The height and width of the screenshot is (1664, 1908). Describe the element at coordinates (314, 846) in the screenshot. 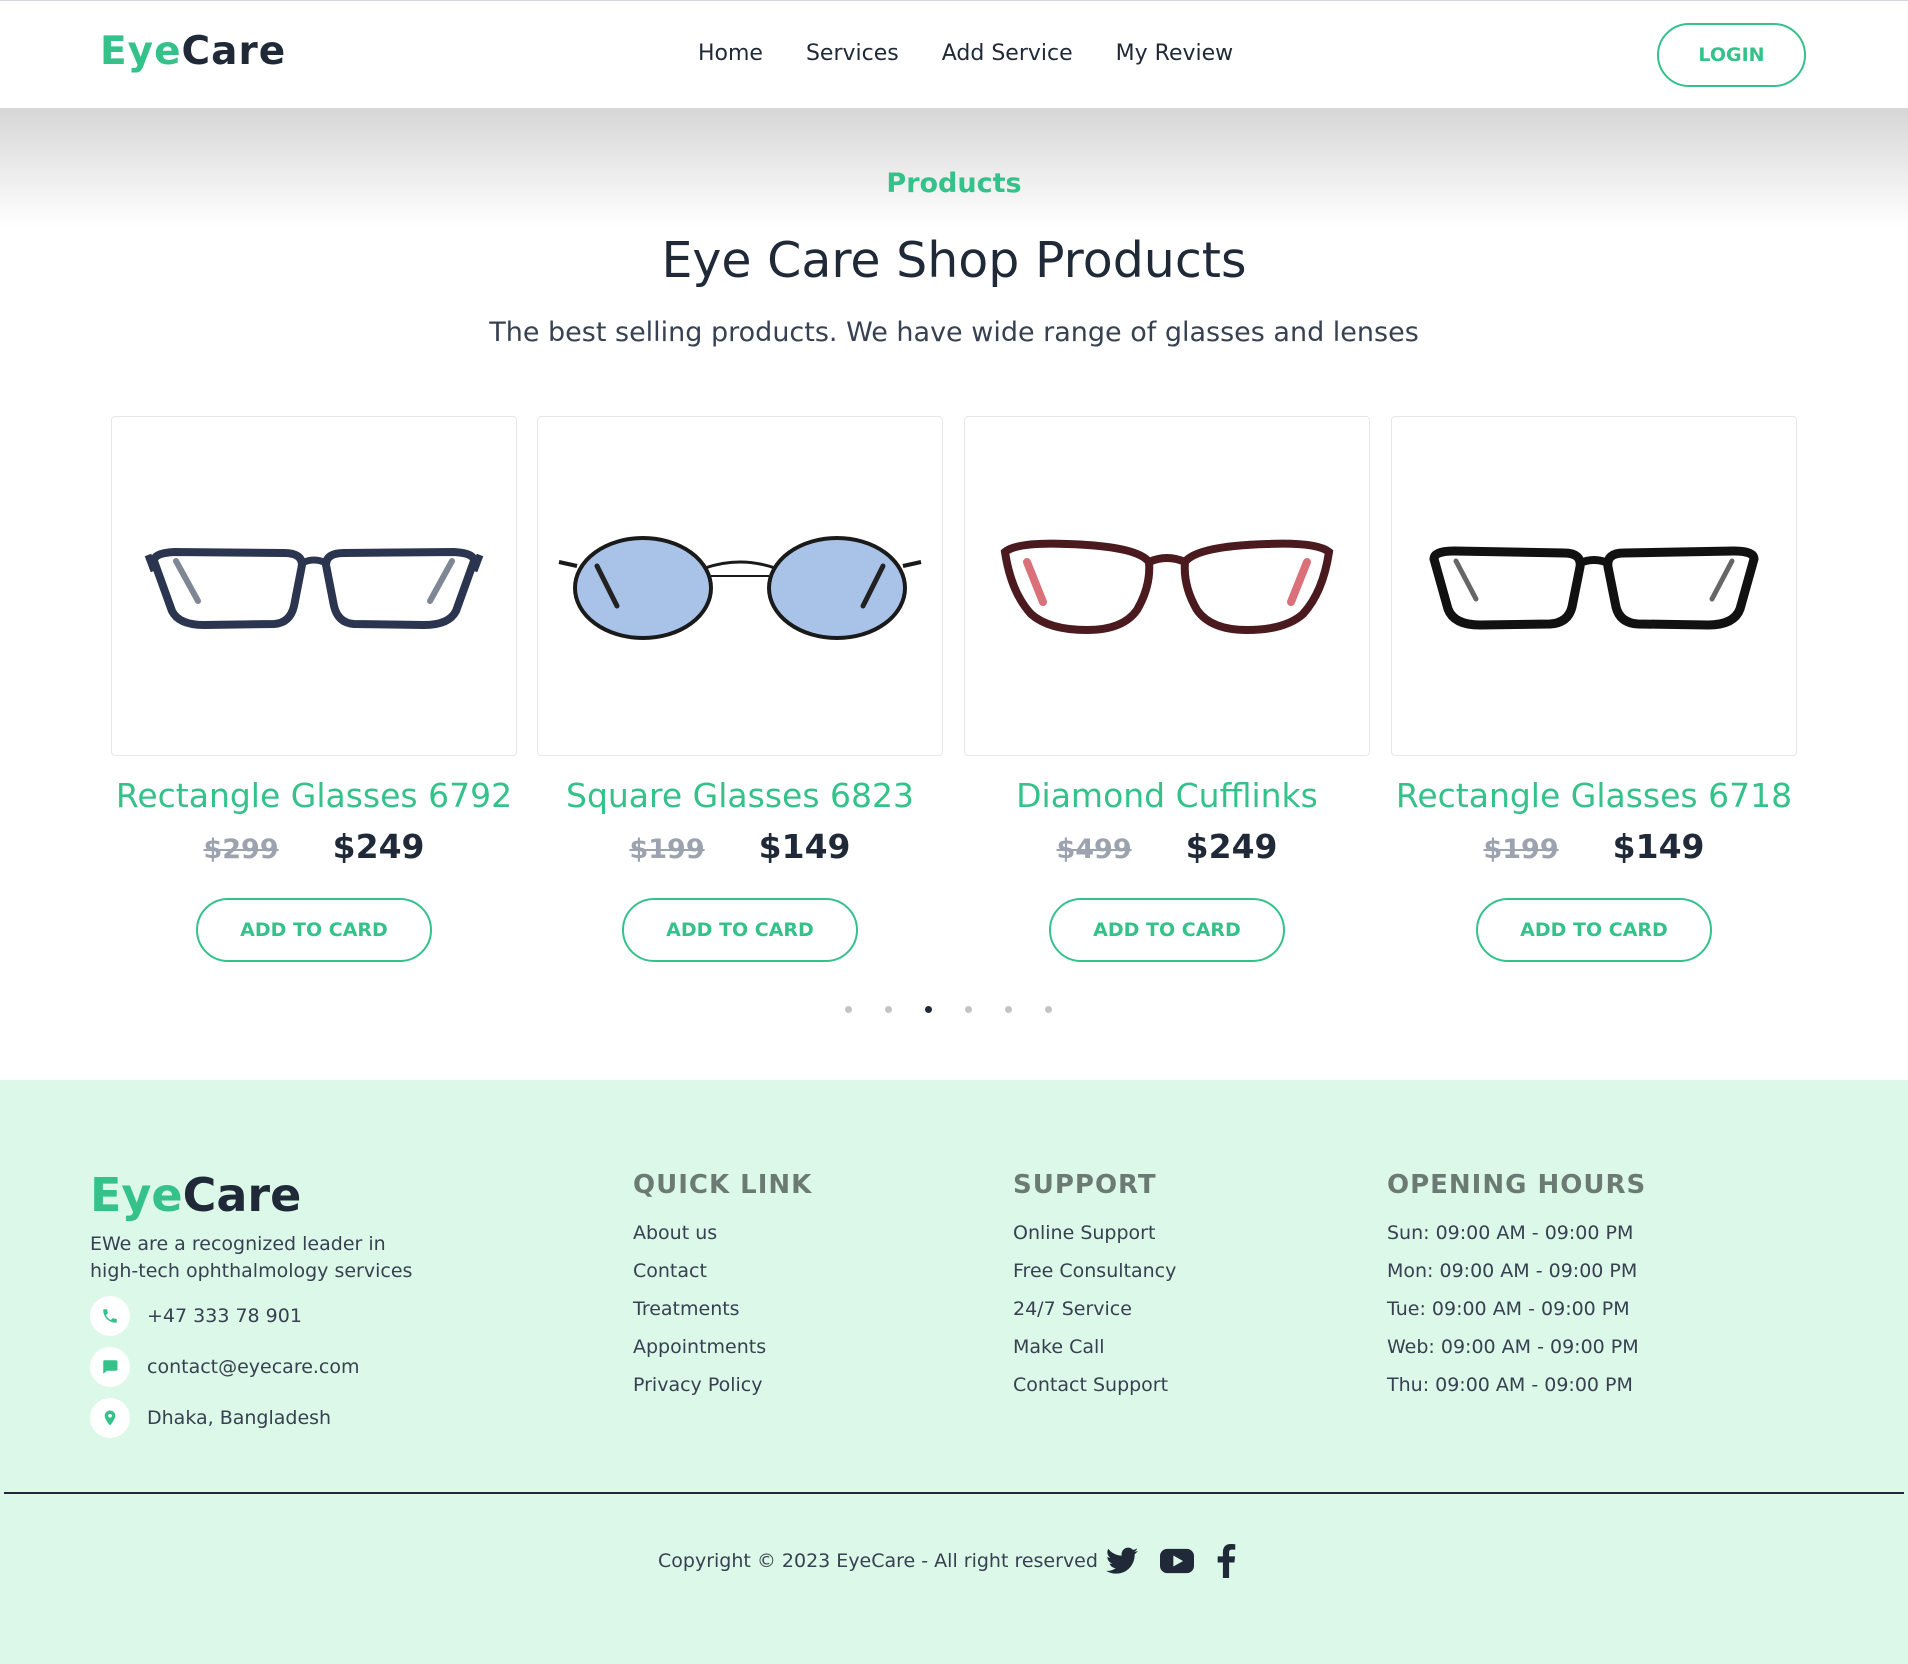

I see `price-row: $299 $249` at that location.